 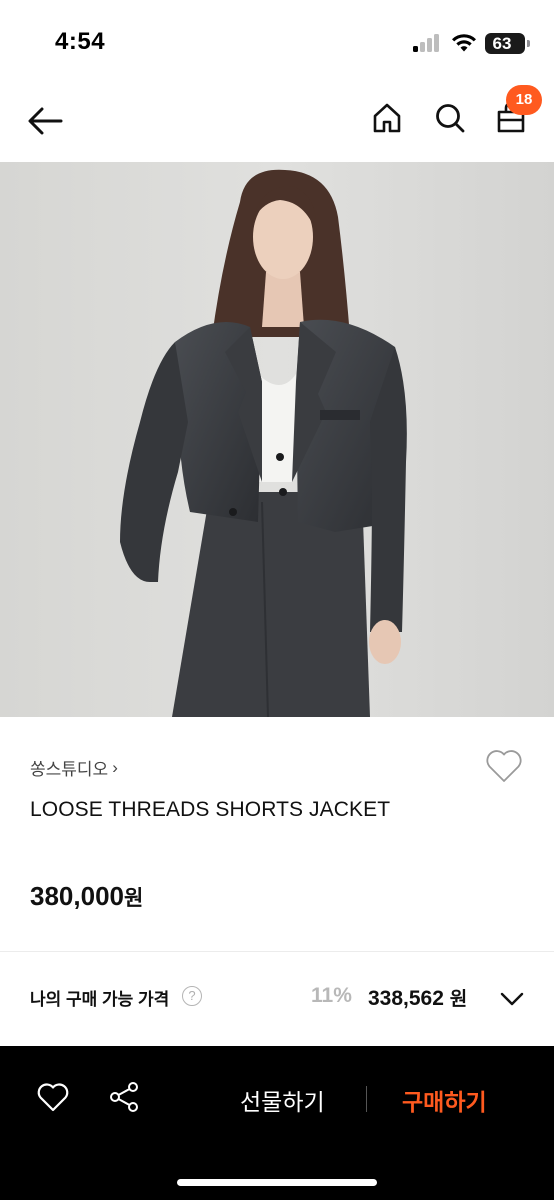 I want to click on search-icon, so click(x=450, y=118).